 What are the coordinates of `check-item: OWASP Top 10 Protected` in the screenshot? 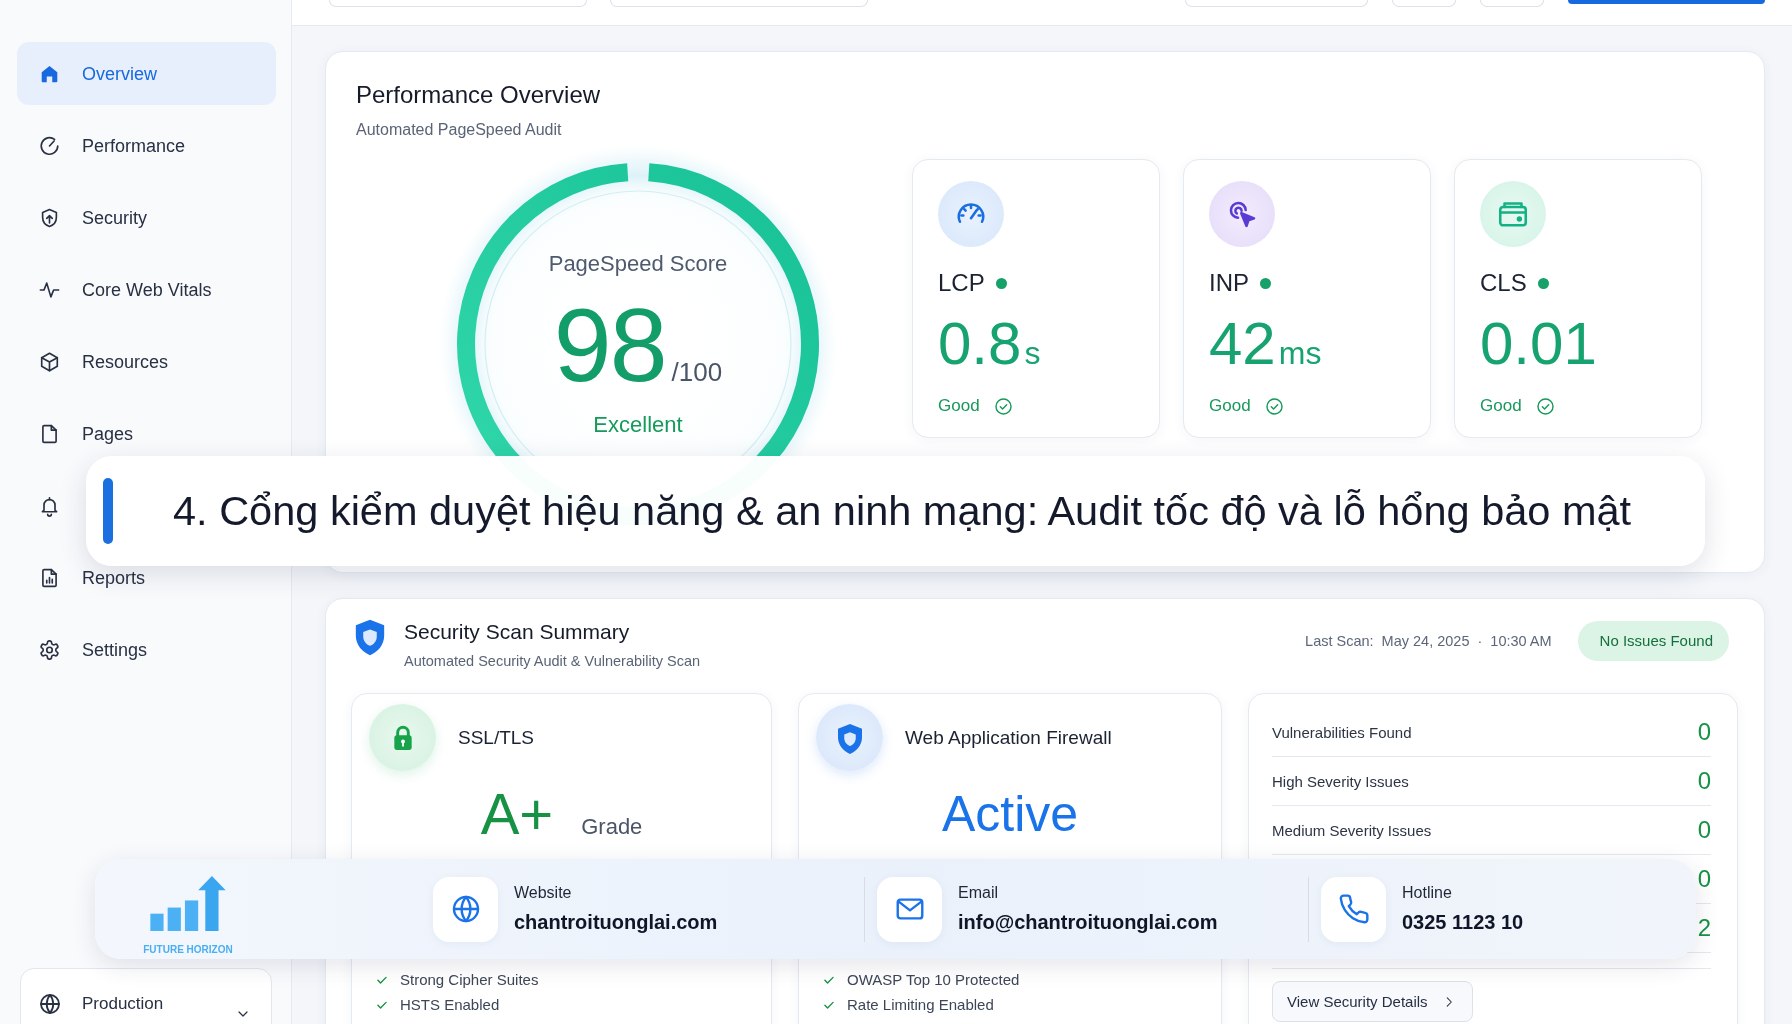 It's located at (933, 979).